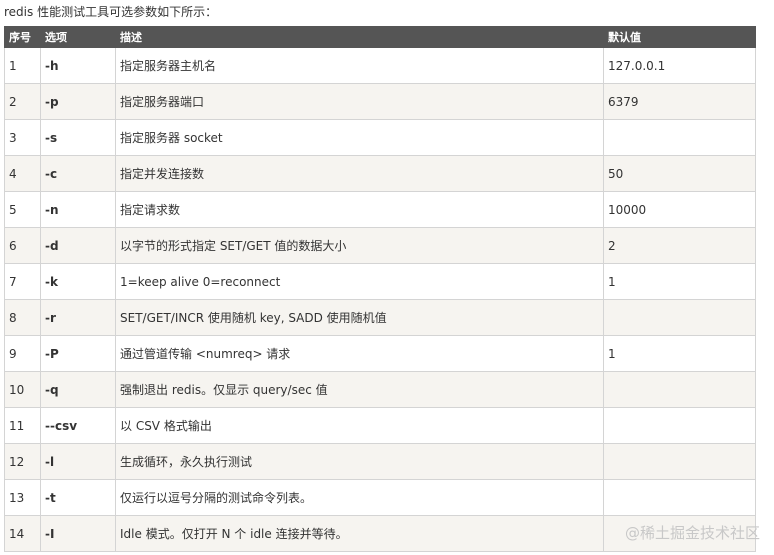 The image size is (774, 555). Describe the element at coordinates (359, 533) in the screenshot. I see `cell-description: Idle 模式。仅打开 N 个 idle 连接并等待。` at that location.